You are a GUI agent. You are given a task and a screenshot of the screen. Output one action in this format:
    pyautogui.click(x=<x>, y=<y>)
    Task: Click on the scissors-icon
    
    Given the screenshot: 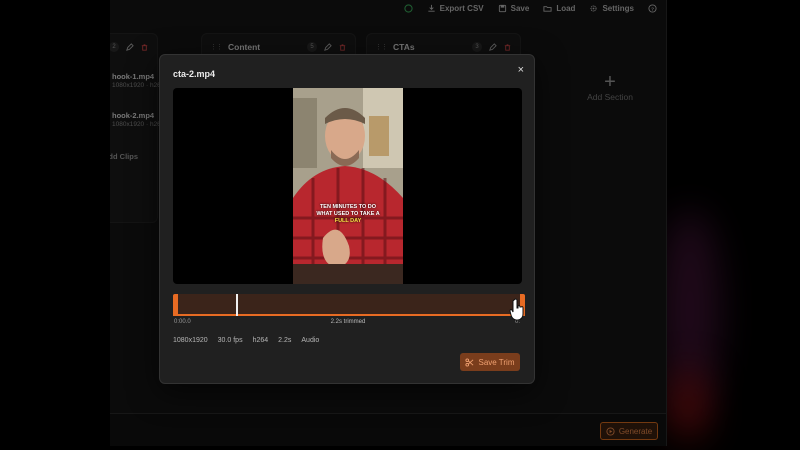 What is the action you would take?
    pyautogui.click(x=469, y=362)
    